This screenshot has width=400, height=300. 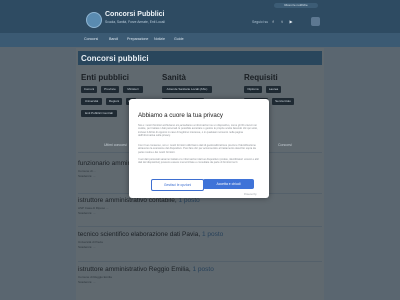 I want to click on chip-universita: Università, so click(x=91, y=101).